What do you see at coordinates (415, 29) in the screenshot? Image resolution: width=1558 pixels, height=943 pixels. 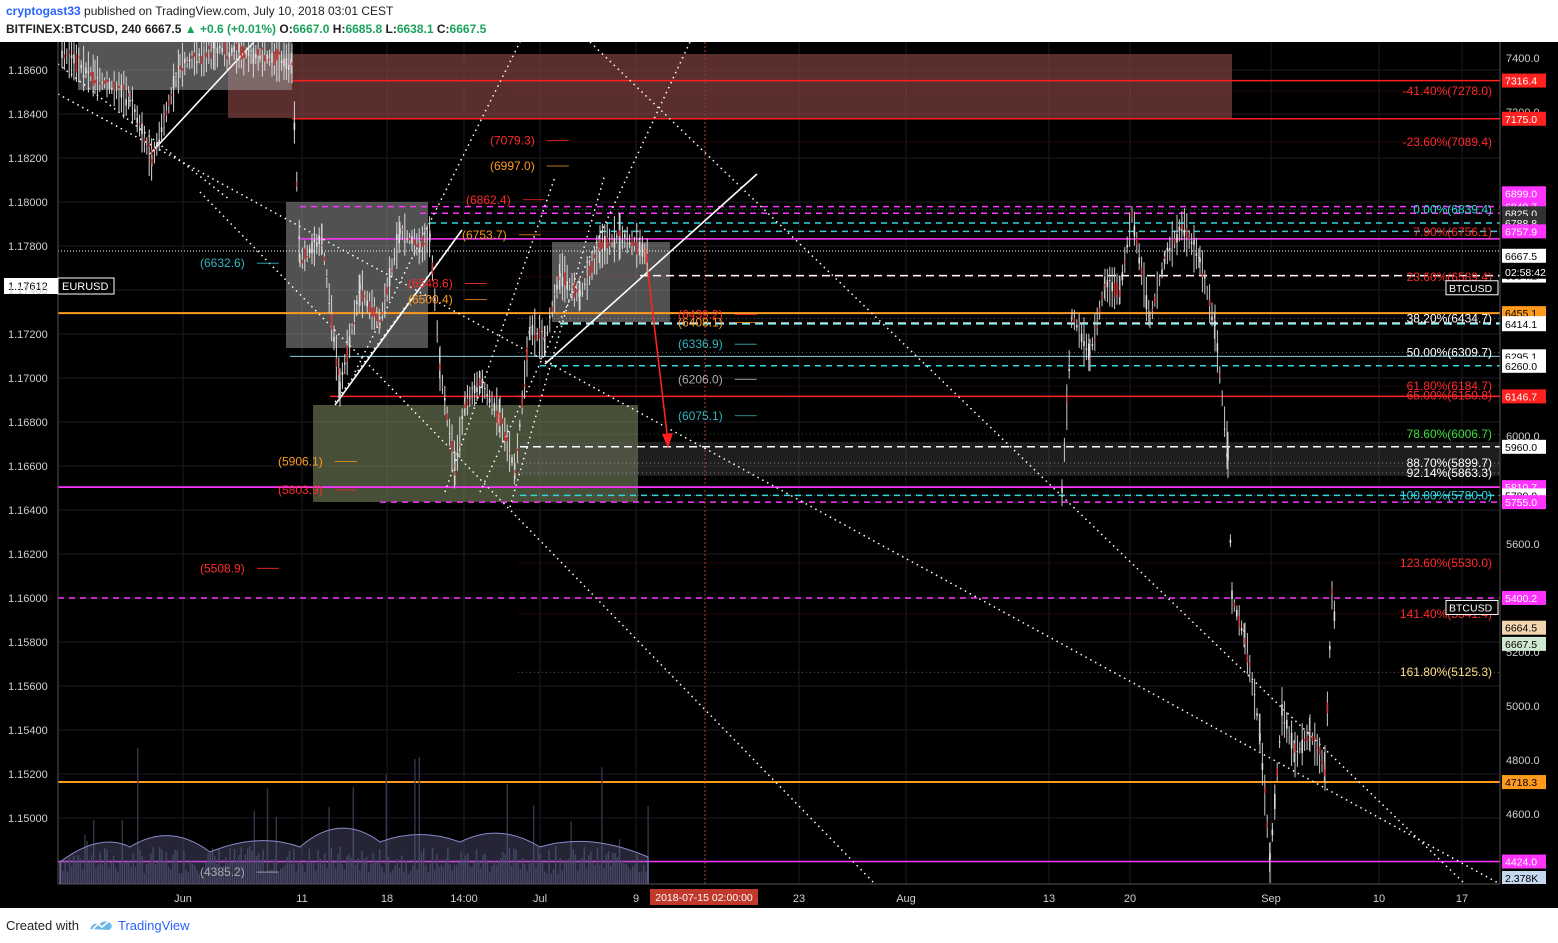 I see `low-value: 6638.1` at bounding box center [415, 29].